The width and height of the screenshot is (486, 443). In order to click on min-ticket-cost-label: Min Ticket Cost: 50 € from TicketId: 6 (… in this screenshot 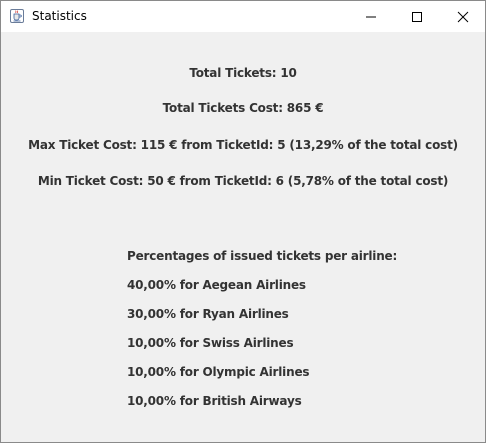, I will do `click(243, 181)`.